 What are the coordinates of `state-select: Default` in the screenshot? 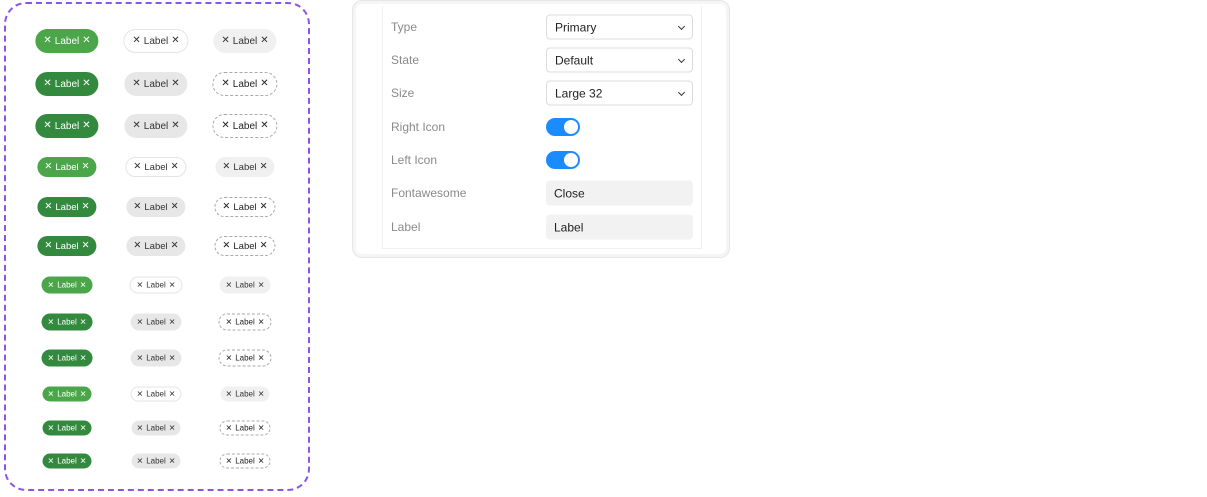 It's located at (619, 60).